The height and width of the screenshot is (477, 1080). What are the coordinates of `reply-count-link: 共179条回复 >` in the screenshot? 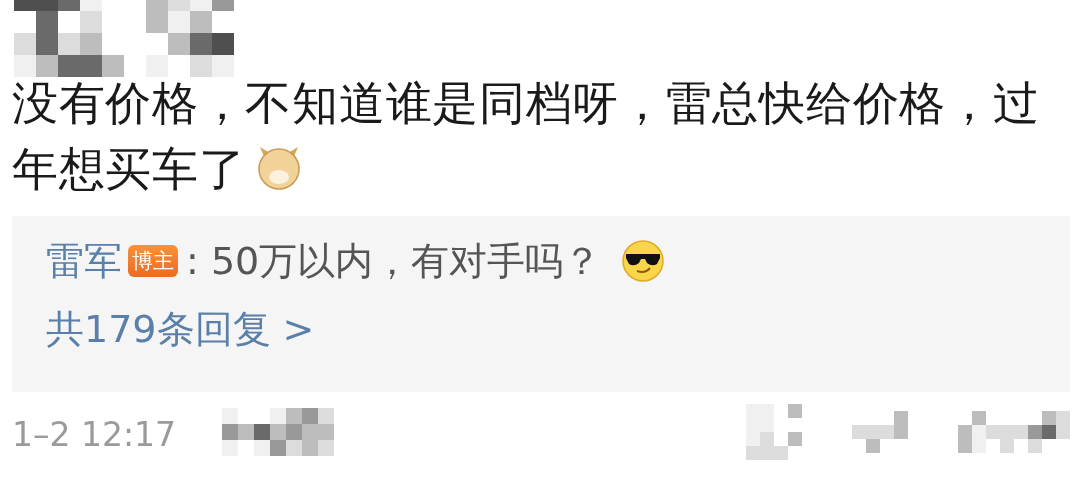 It's located at (180, 329).